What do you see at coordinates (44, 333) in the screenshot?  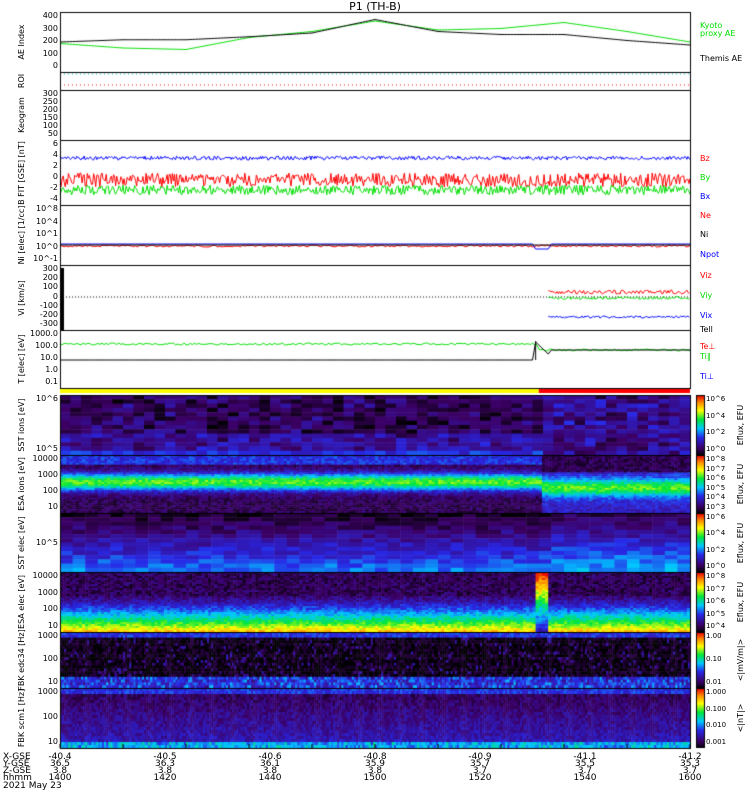 I see `axis-tick-label: 1000.0` at bounding box center [44, 333].